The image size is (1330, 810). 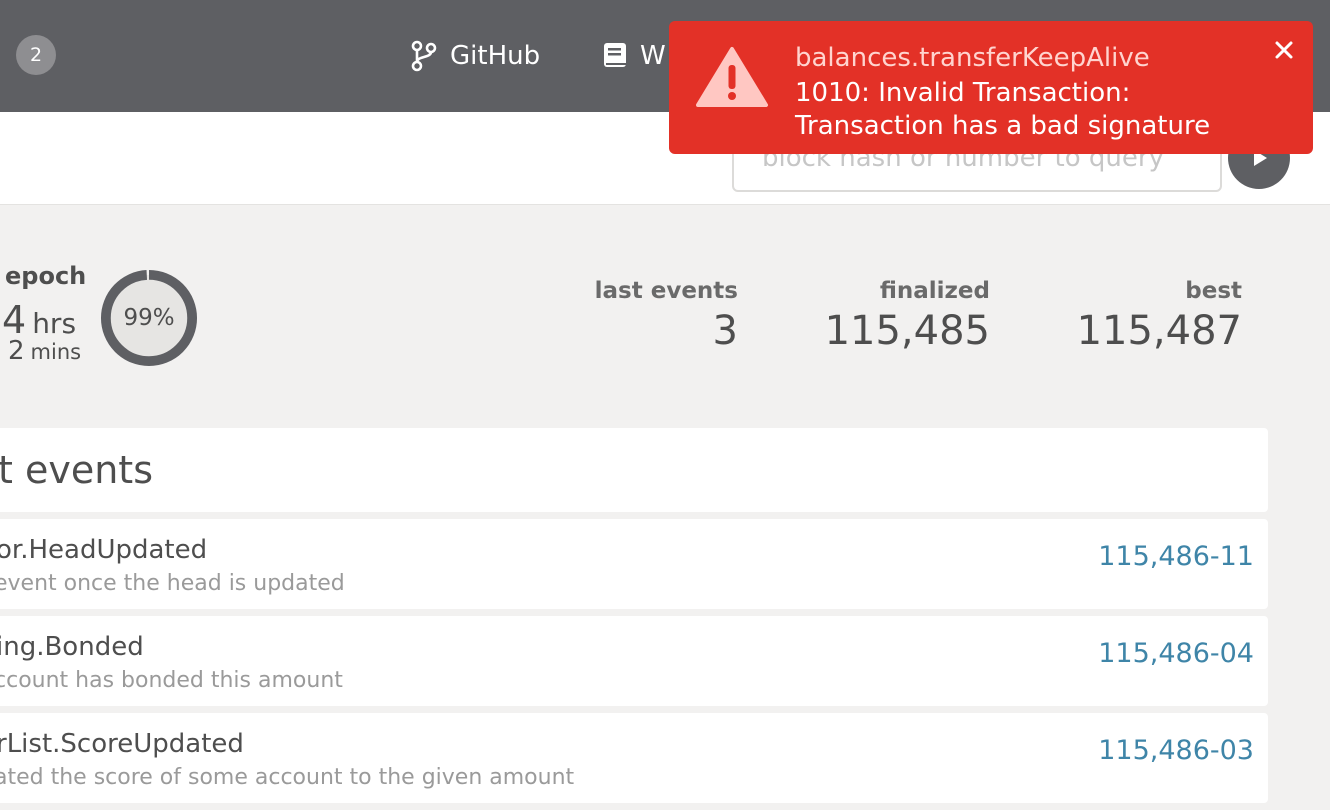 What do you see at coordinates (36, 55) in the screenshot?
I see `notification-count-badge: 2` at bounding box center [36, 55].